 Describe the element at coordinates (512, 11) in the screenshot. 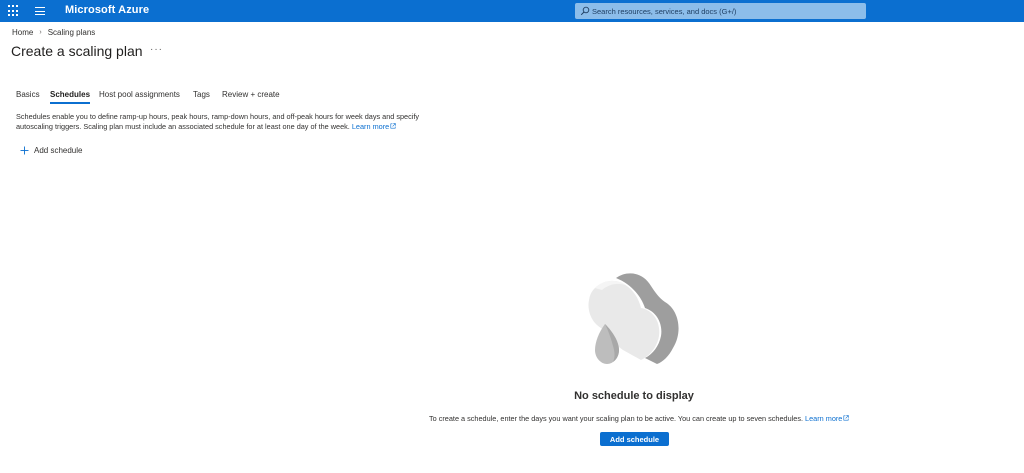

I see `top-bar: Microsoft Azure` at that location.